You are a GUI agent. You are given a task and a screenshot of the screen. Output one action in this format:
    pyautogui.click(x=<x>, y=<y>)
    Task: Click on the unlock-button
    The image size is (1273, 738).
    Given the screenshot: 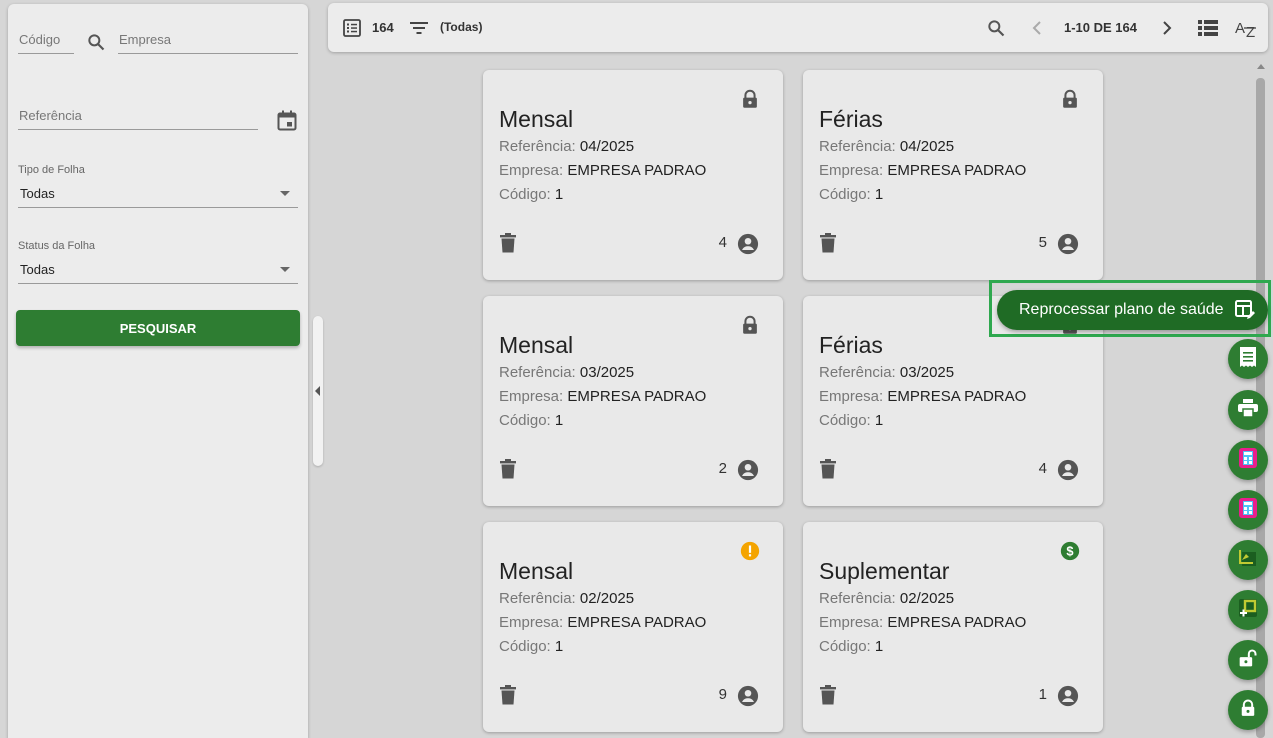 What is the action you would take?
    pyautogui.click(x=1248, y=660)
    